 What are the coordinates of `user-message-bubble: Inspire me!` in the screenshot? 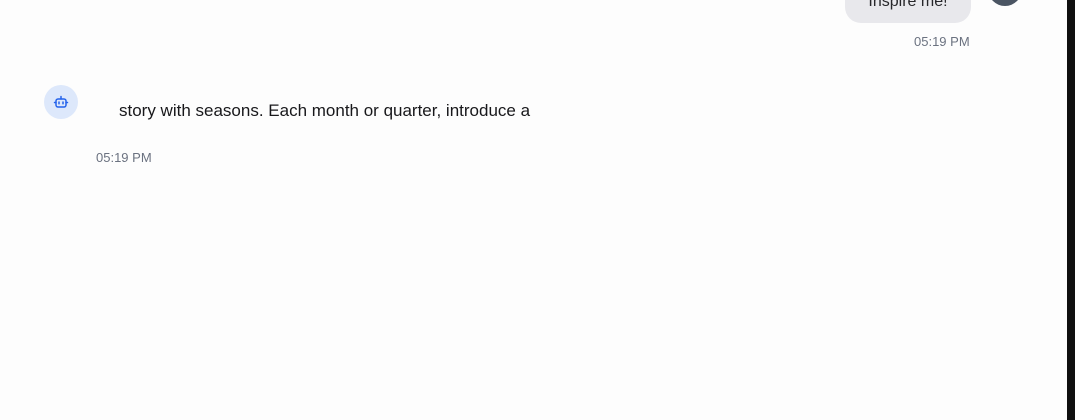 It's located at (908, 11).